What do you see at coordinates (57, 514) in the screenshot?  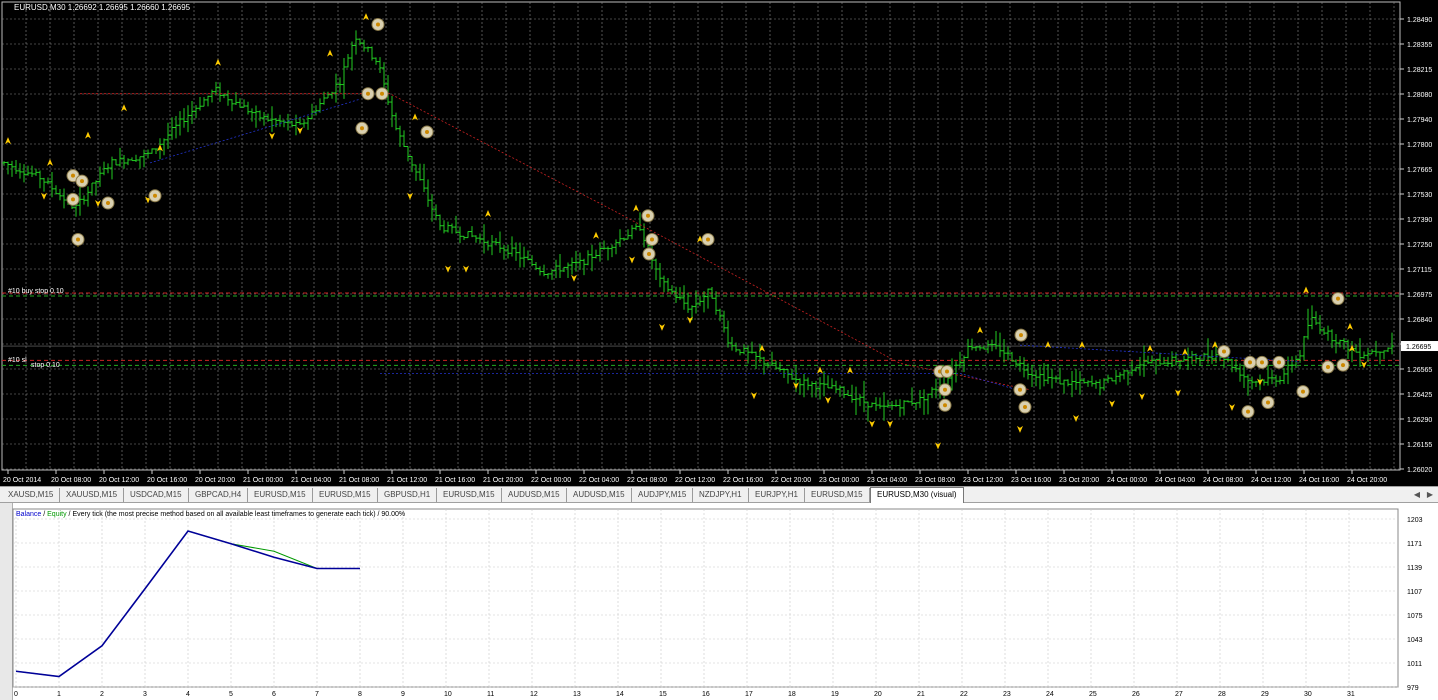 I see `equity-legend: Equity` at bounding box center [57, 514].